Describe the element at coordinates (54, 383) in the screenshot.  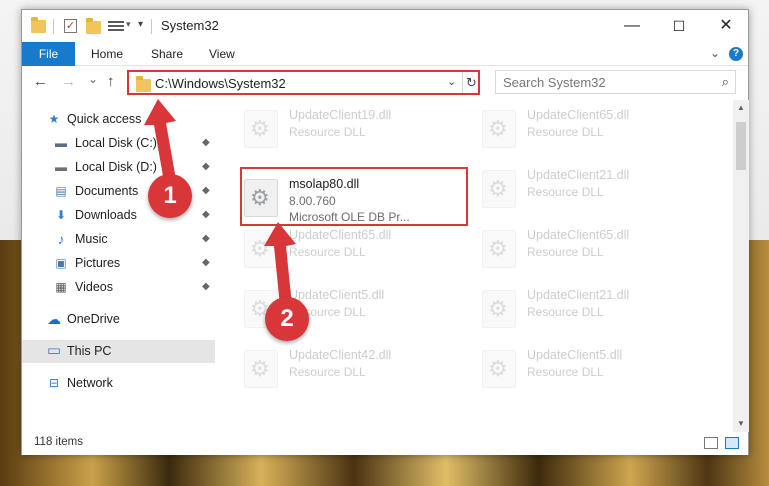
I see `network-icon: ⊟` at that location.